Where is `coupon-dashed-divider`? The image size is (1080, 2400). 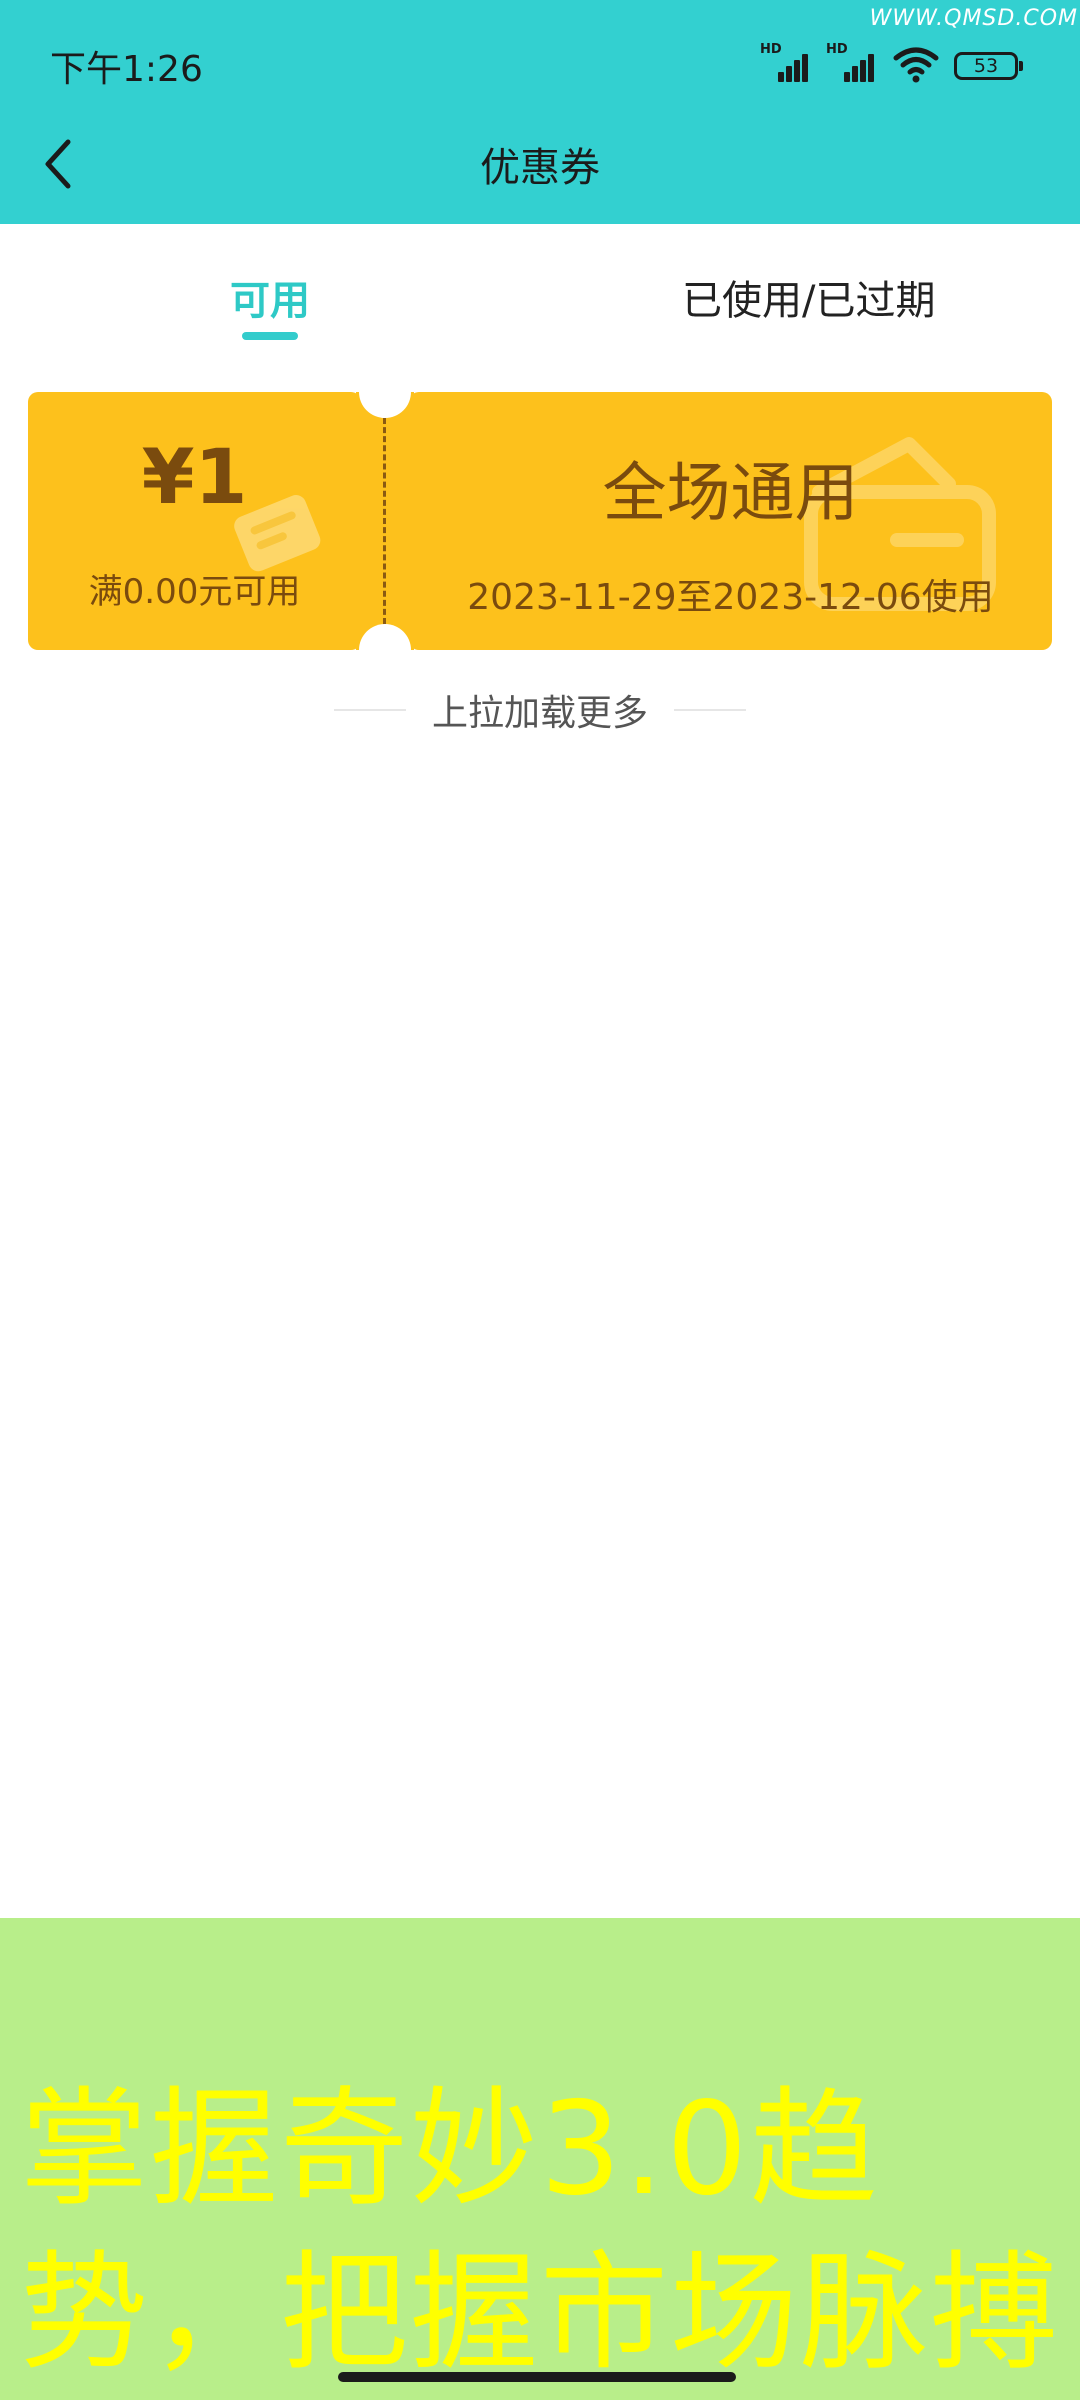
coupon-dashed-divider is located at coordinates (384, 521).